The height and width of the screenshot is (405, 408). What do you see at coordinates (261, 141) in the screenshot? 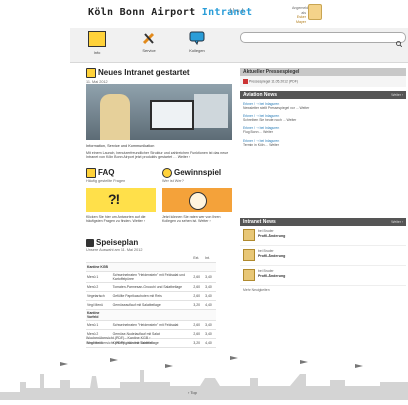
I see `aviation-item-who: Erkner / ➝ bei Inlaguren` at bounding box center [261, 141].